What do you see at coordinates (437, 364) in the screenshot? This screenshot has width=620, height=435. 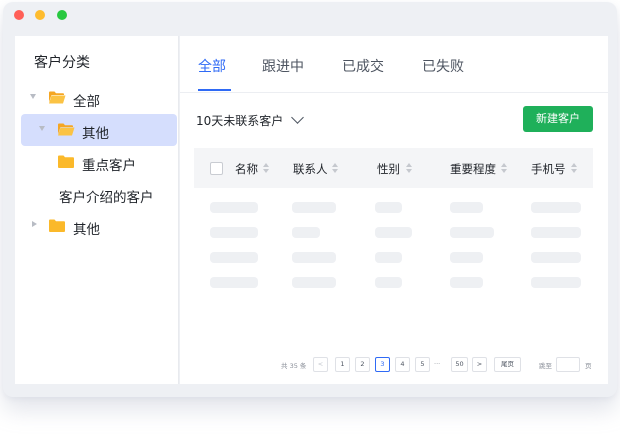 I see `pagination-ellipsis: ···` at bounding box center [437, 364].